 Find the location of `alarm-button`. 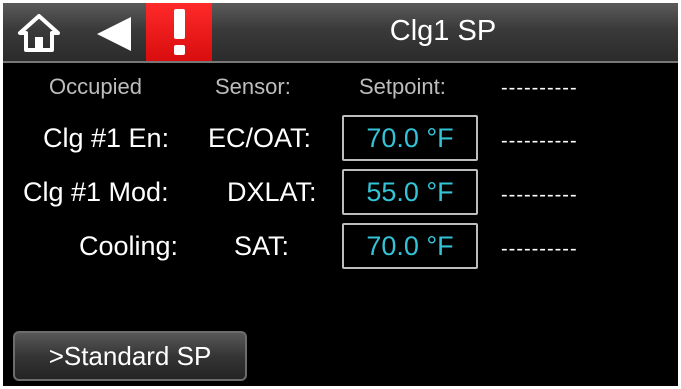

alarm-button is located at coordinates (179, 32).